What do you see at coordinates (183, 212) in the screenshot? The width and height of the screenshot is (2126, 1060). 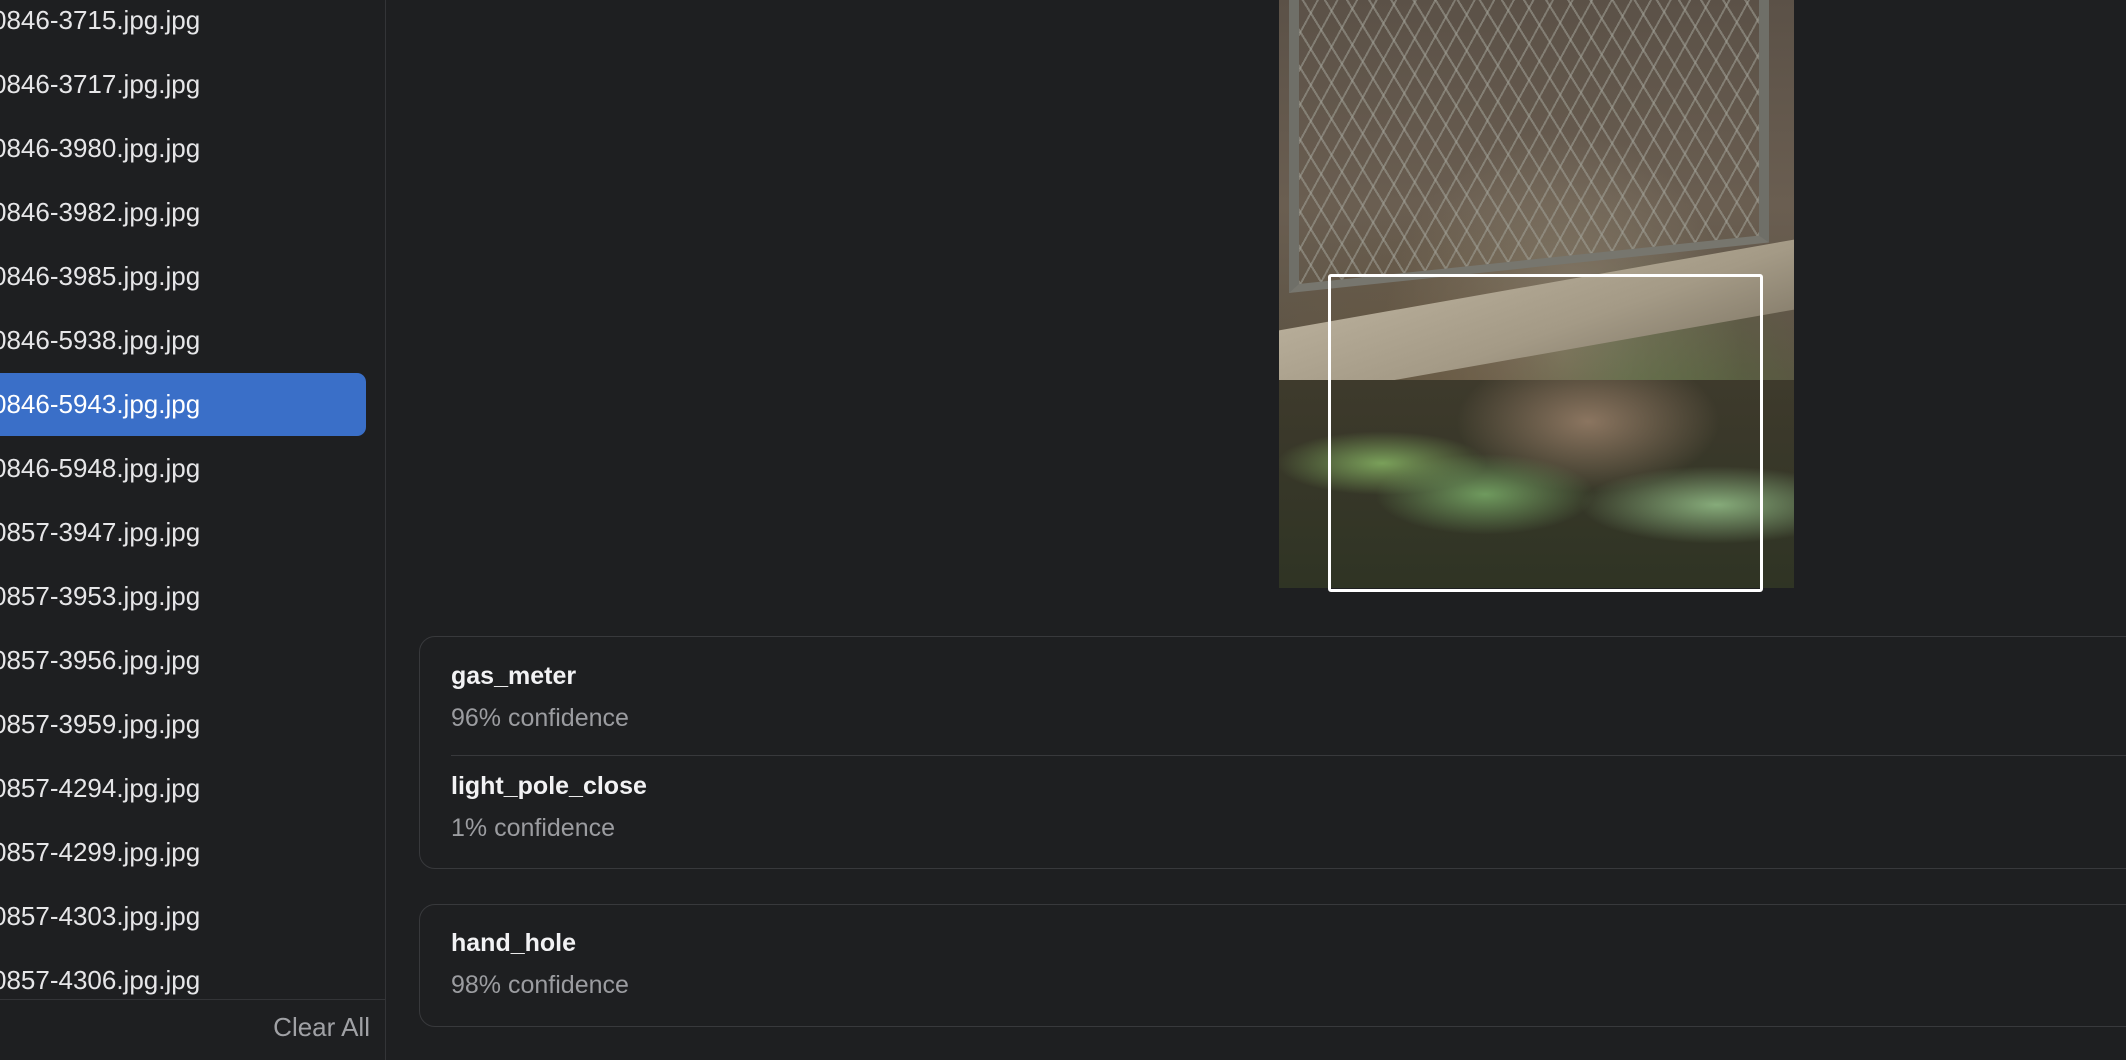 I see `file-list-item: 0846-3982.jpg.jpg` at bounding box center [183, 212].